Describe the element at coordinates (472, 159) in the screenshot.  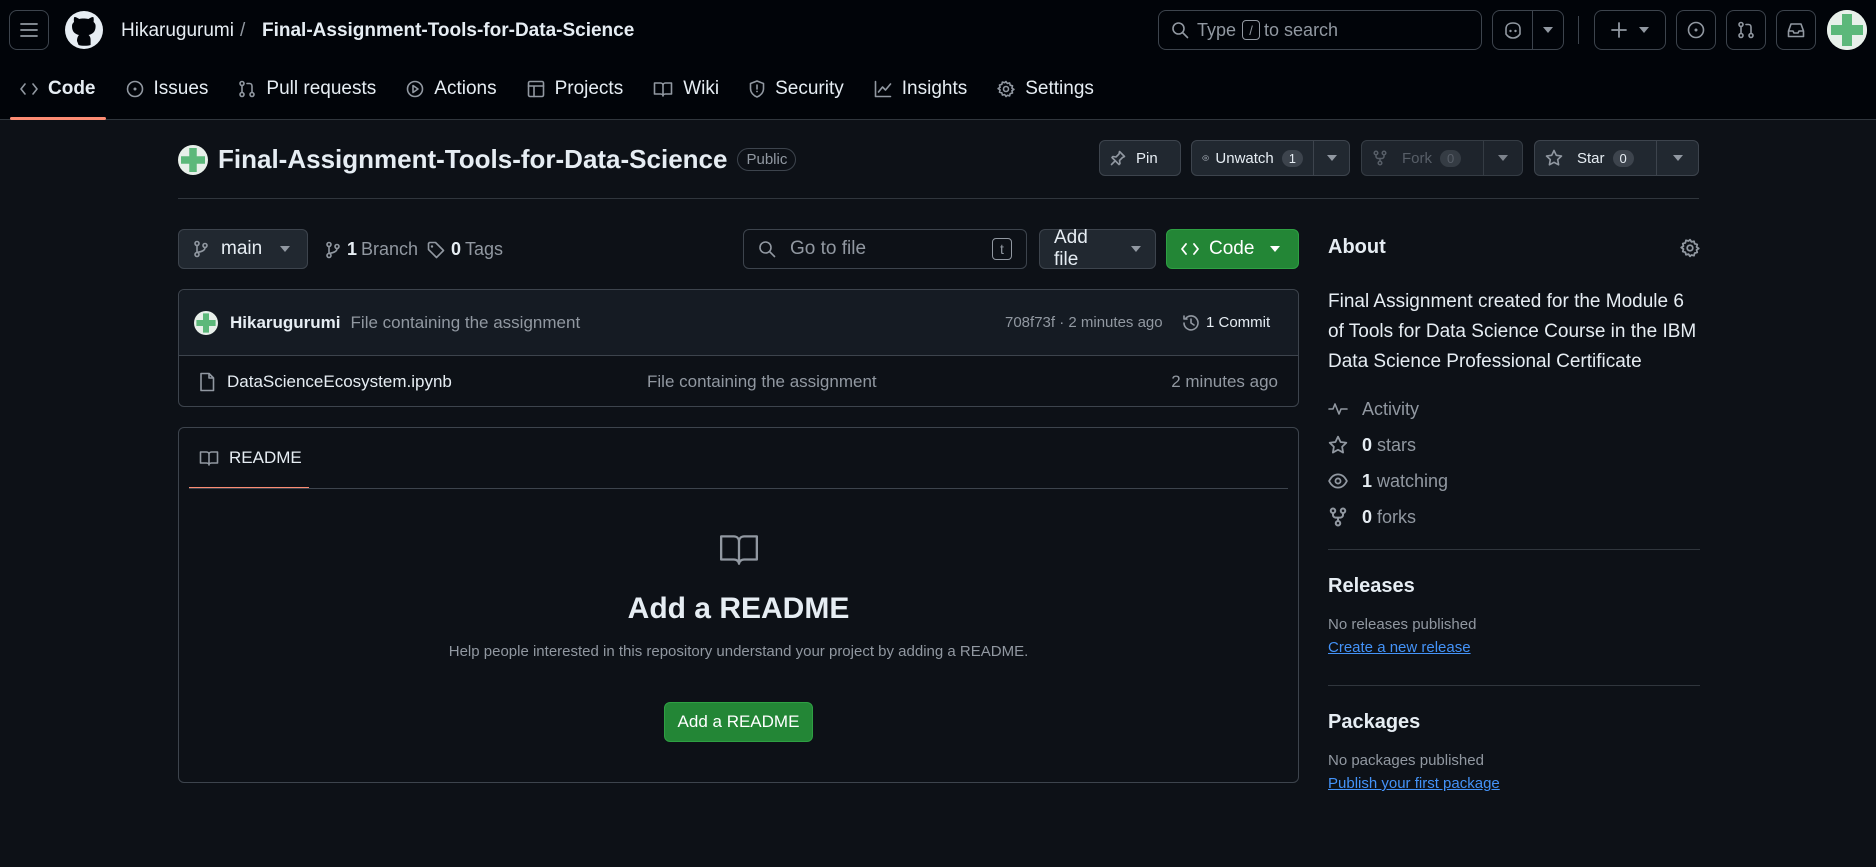
I see `repo-name: Final-Assignment-Tools-for-Data-Science` at that location.